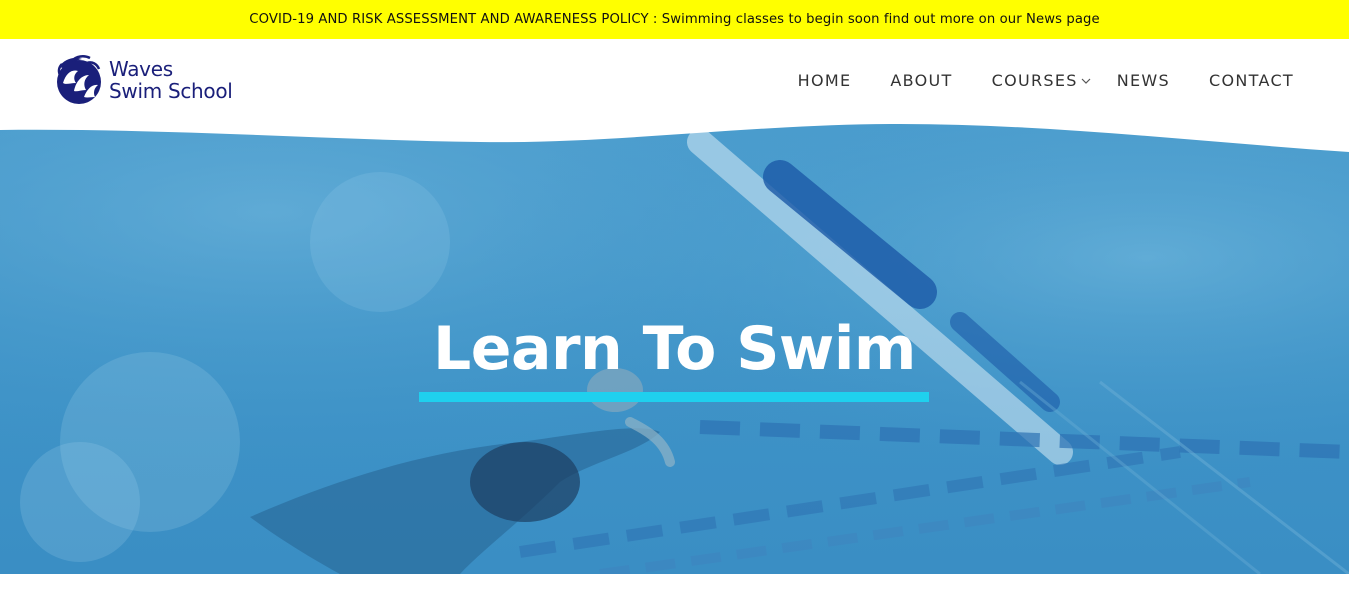 The image size is (1349, 609). What do you see at coordinates (674, 397) in the screenshot?
I see `hero-title-underline` at bounding box center [674, 397].